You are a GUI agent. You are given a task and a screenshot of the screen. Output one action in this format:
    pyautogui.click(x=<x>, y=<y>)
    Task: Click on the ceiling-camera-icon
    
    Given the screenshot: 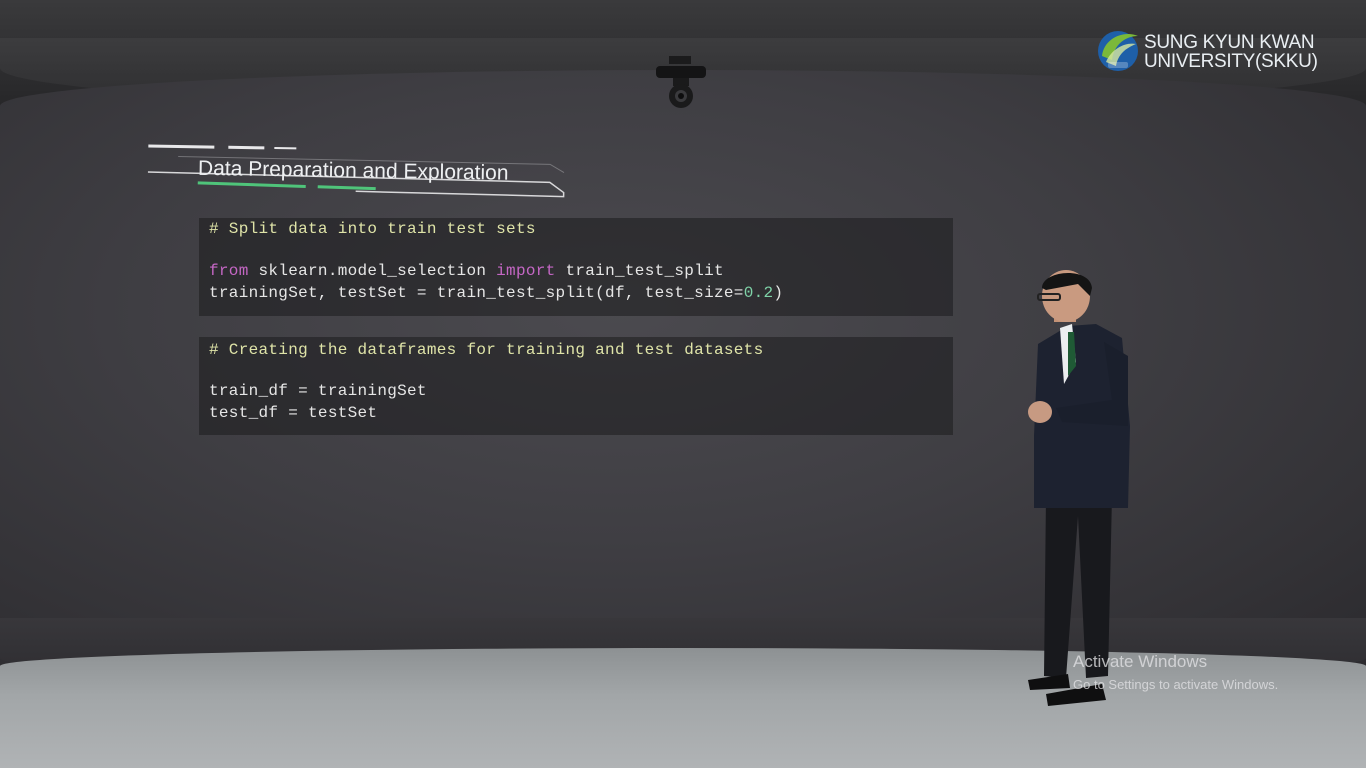 What is the action you would take?
    pyautogui.click(x=681, y=82)
    